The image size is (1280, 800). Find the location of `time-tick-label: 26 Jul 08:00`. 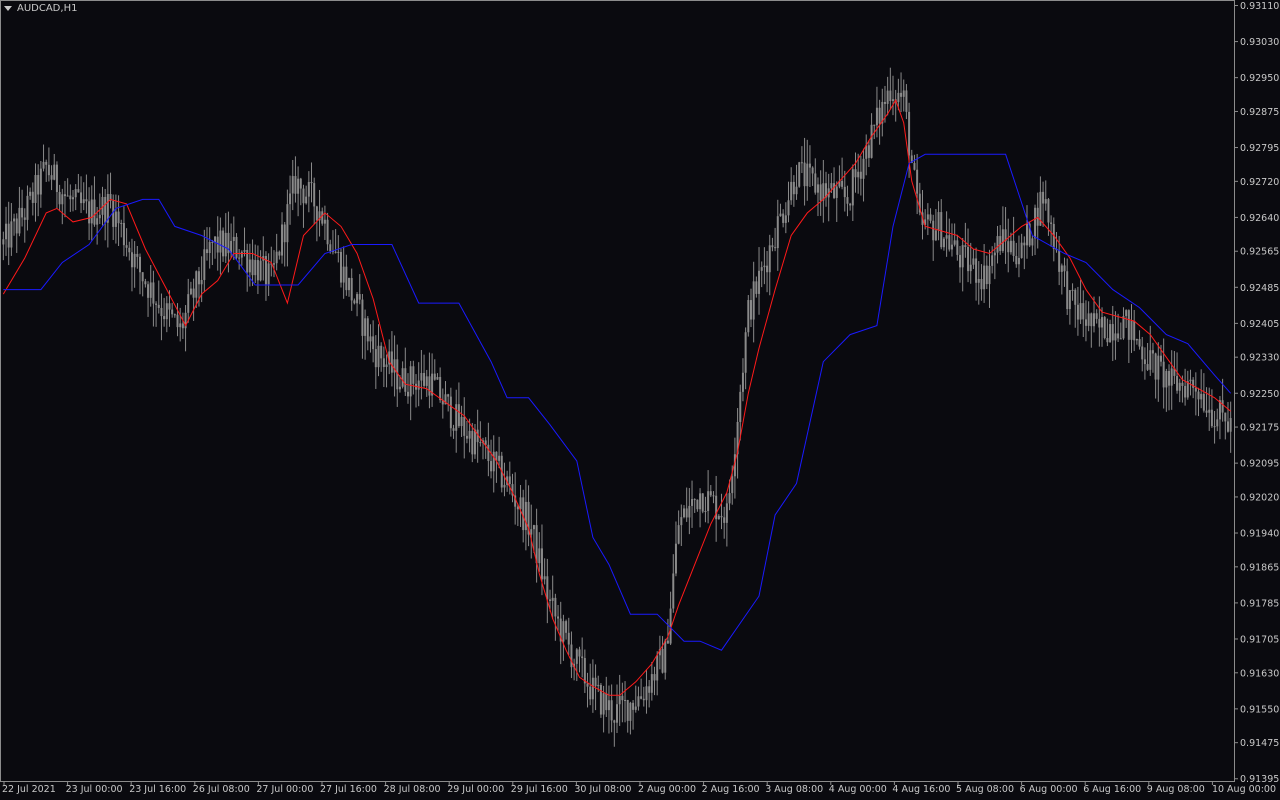

time-tick-label: 26 Jul 08:00 is located at coordinates (221, 789).